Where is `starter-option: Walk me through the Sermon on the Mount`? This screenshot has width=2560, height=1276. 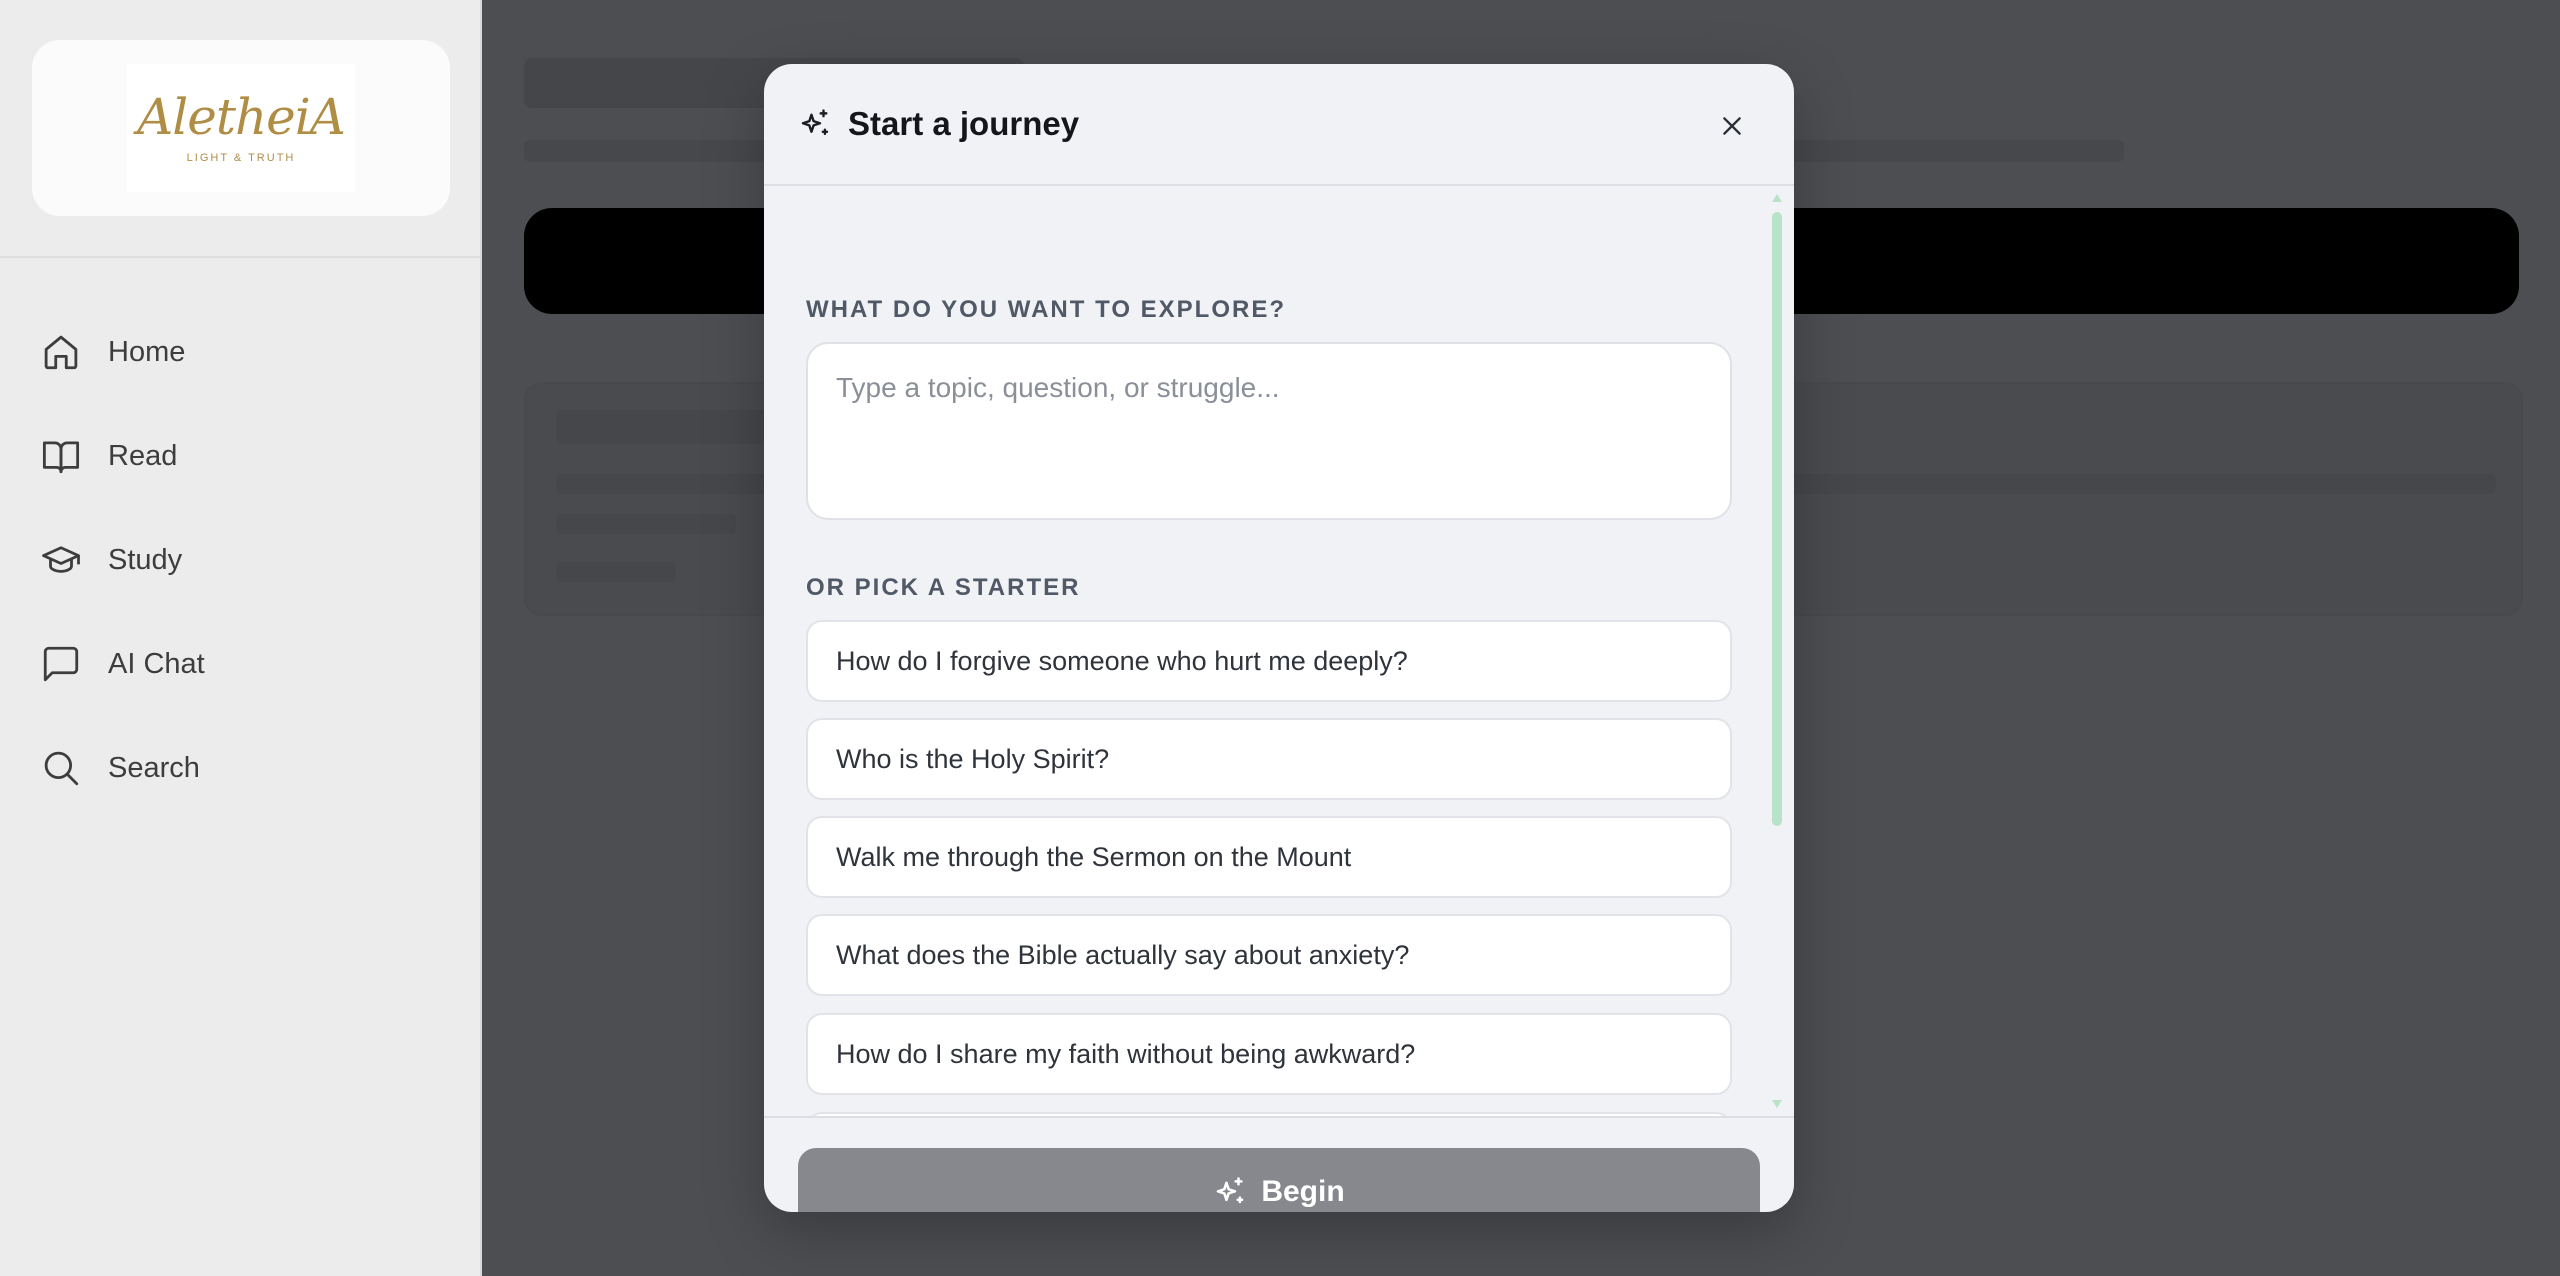 starter-option: Walk me through the Sermon on the Mount is located at coordinates (1269, 857).